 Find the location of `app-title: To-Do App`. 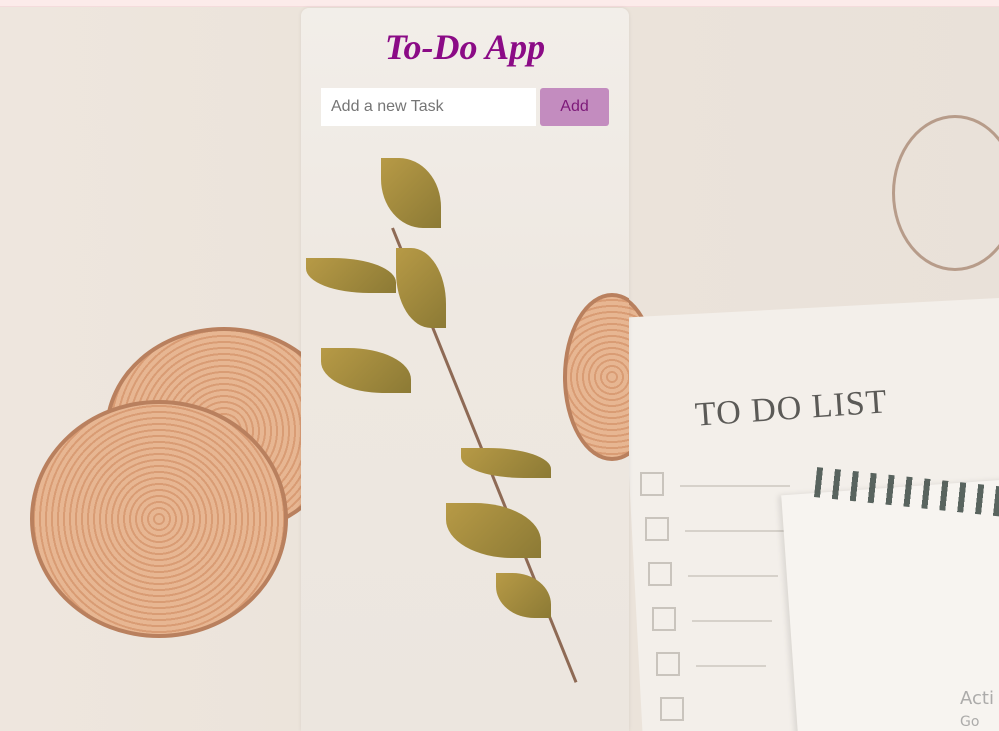

app-title: To-Do App is located at coordinates (465, 47).